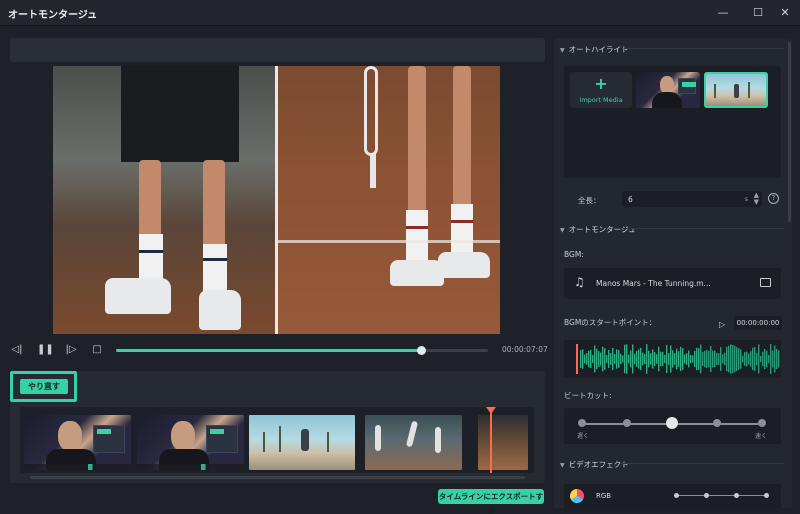  Describe the element at coordinates (577, 496) in the screenshot. I see `rgb-icon` at that location.